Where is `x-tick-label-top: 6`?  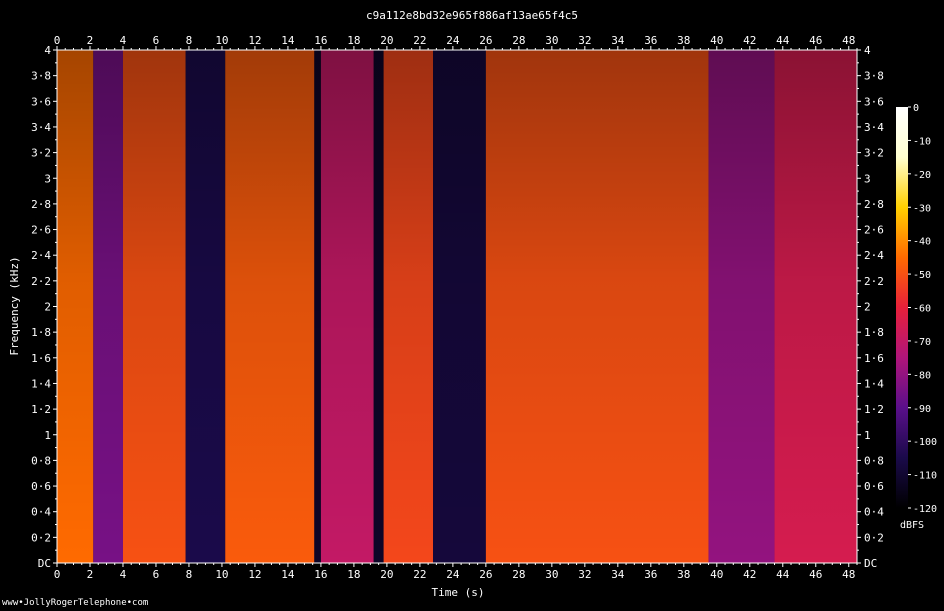
x-tick-label-top: 6 is located at coordinates (156, 40).